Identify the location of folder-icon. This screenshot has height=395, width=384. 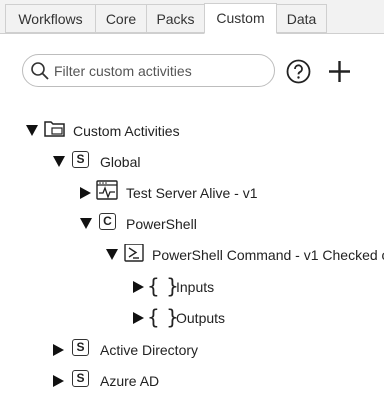
(54, 129).